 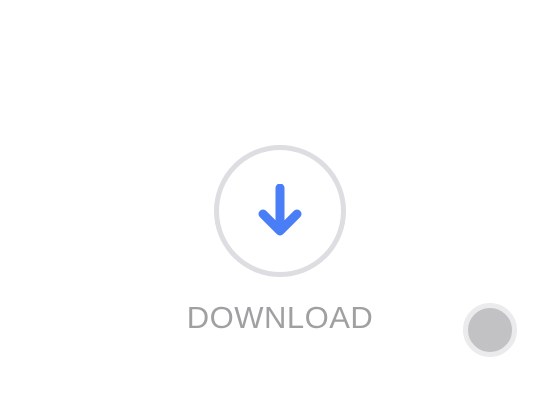 What do you see at coordinates (490, 330) in the screenshot?
I see `floating-action-button` at bounding box center [490, 330].